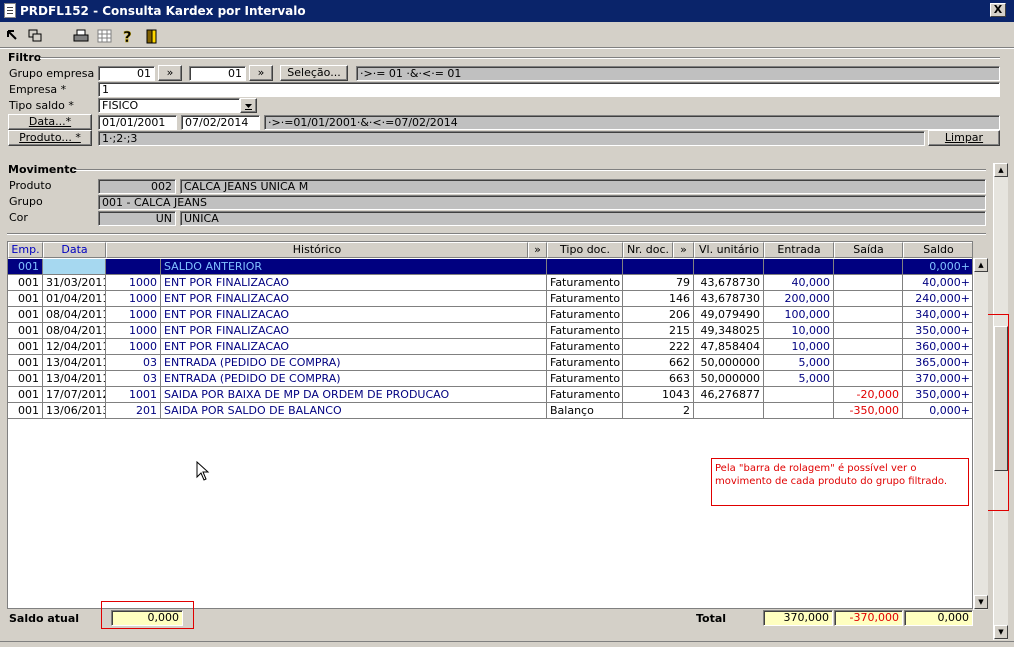  Describe the element at coordinates (74, 379) in the screenshot. I see `cell-data: 13/04/2011` at that location.